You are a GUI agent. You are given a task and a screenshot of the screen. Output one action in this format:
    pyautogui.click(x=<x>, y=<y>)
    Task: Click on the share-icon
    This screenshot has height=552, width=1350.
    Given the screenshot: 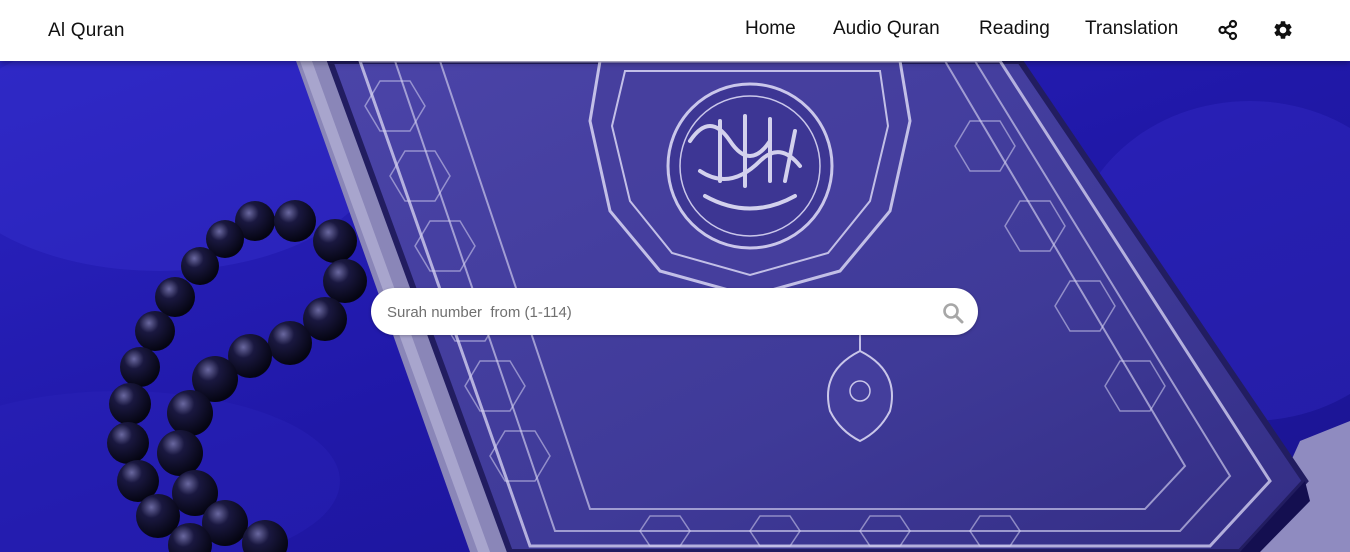 What is the action you would take?
    pyautogui.click(x=1228, y=30)
    